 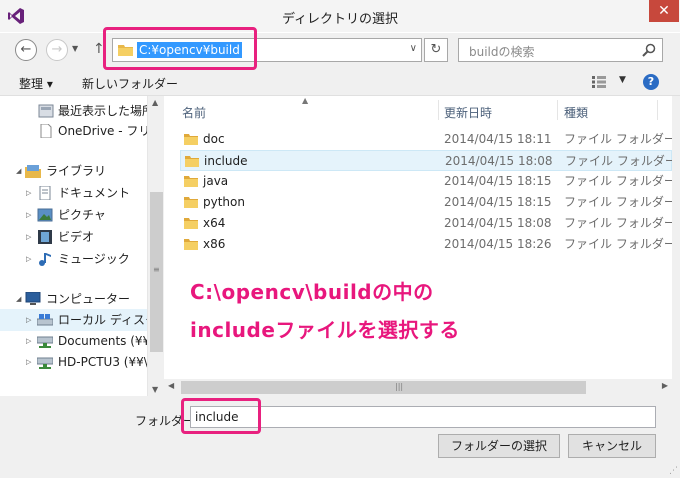 What do you see at coordinates (340, 82) in the screenshot?
I see `command-bar: 整理 ▾ 新しいフォルダー ▼ ?` at bounding box center [340, 82].